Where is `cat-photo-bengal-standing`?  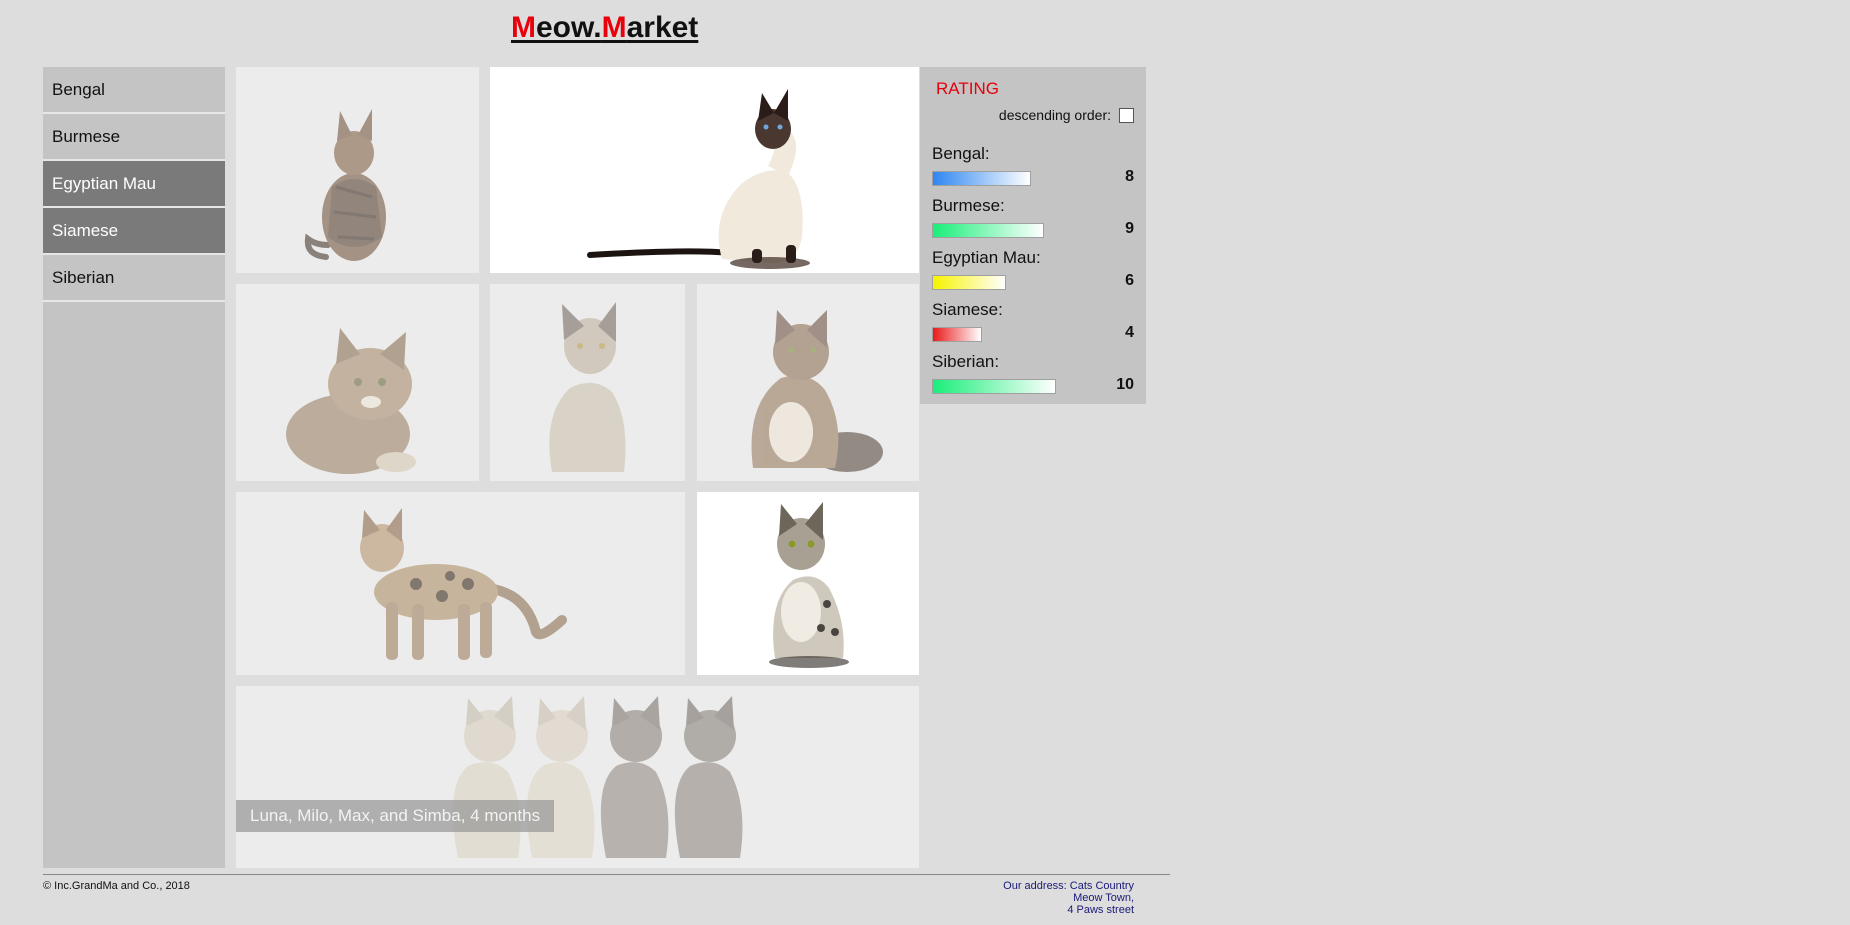 cat-photo-bengal-standing is located at coordinates (460, 583).